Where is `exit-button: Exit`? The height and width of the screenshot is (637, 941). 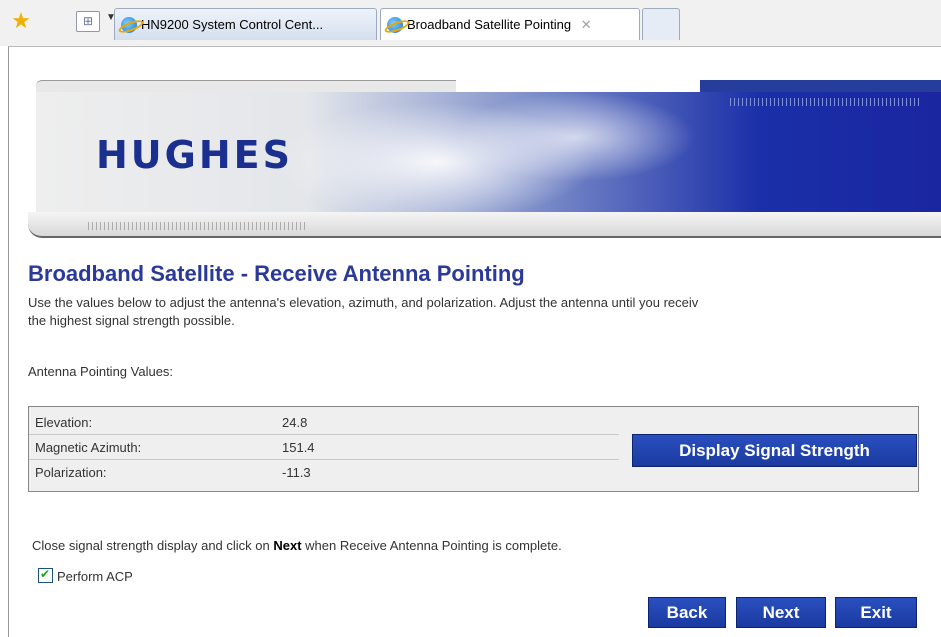 exit-button: Exit is located at coordinates (876, 612).